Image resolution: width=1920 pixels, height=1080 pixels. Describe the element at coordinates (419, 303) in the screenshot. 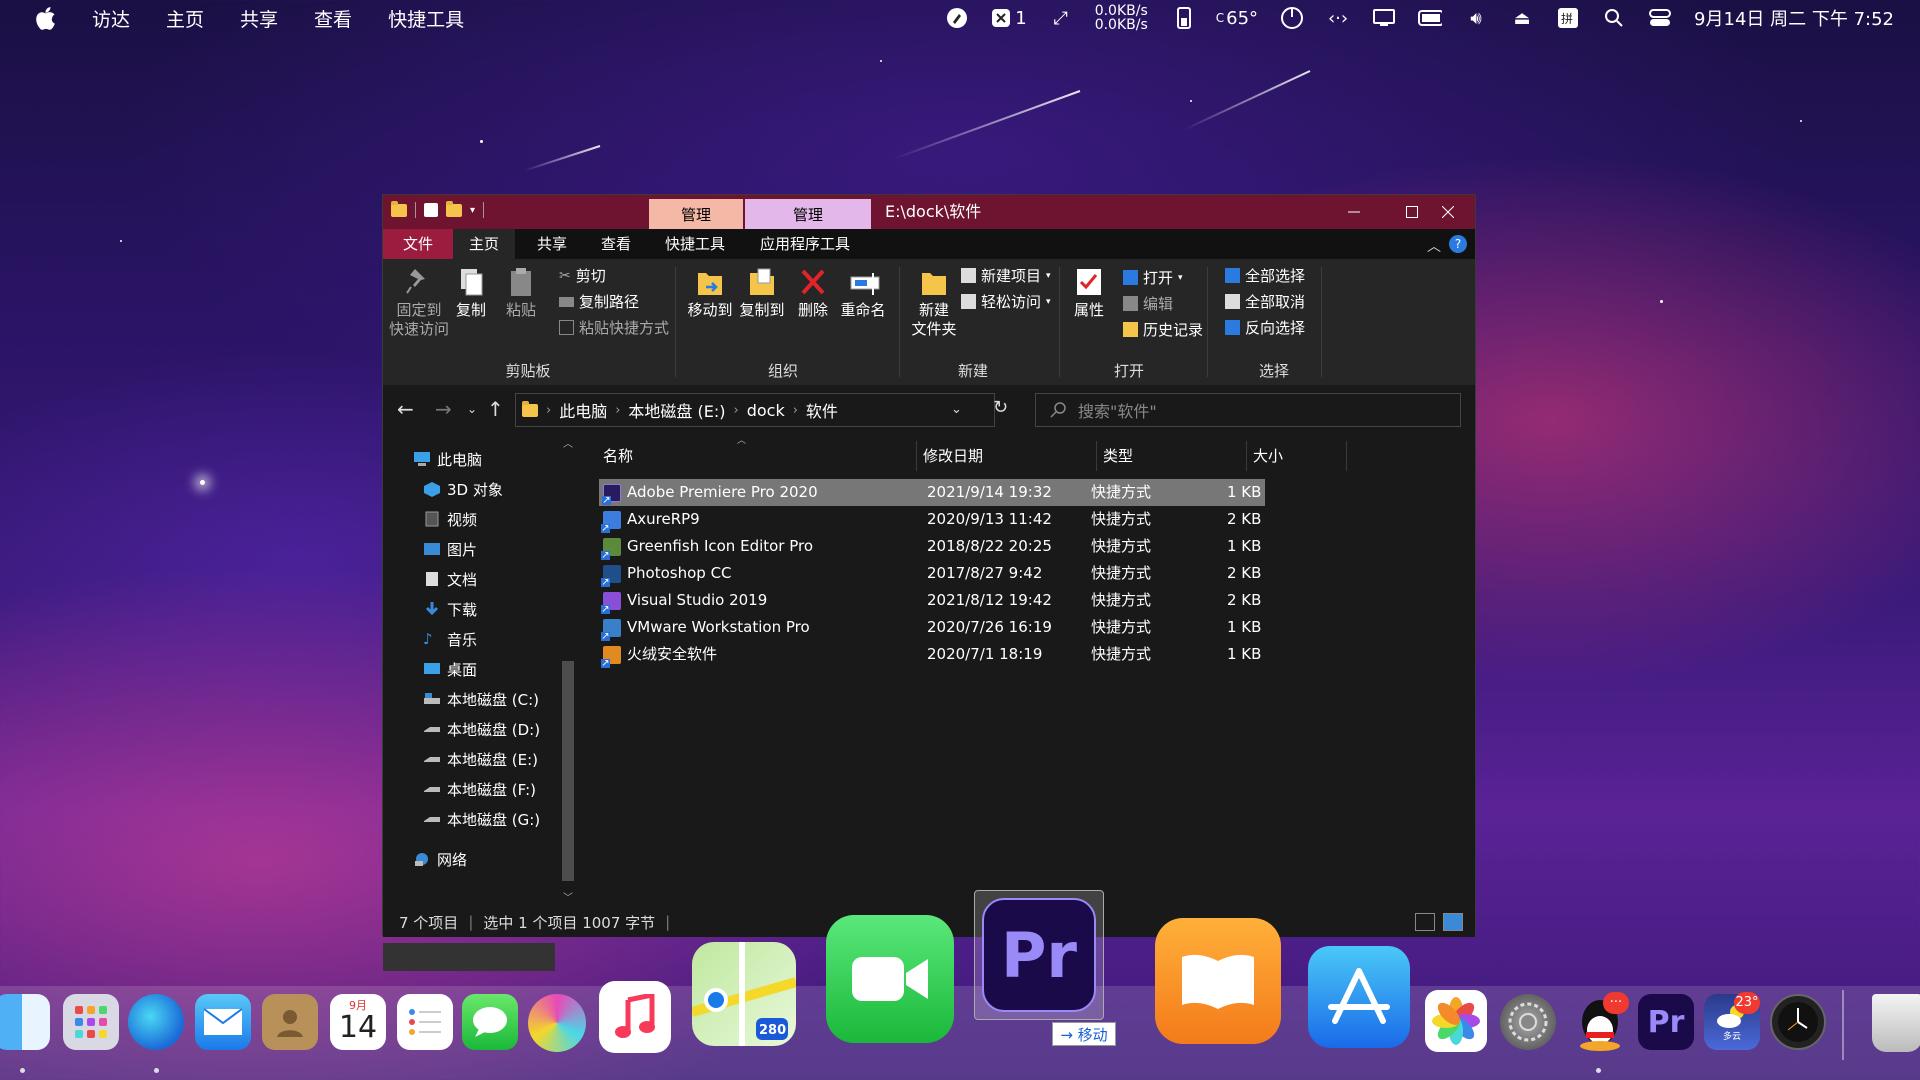

I see `pin-quick-access-button: 固定到 快速访问` at that location.